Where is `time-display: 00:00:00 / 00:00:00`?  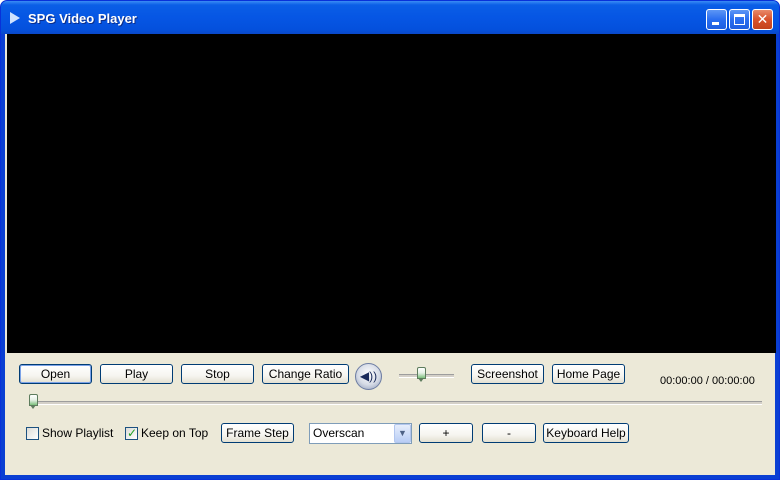
time-display: 00:00:00 / 00:00:00 is located at coordinates (707, 381).